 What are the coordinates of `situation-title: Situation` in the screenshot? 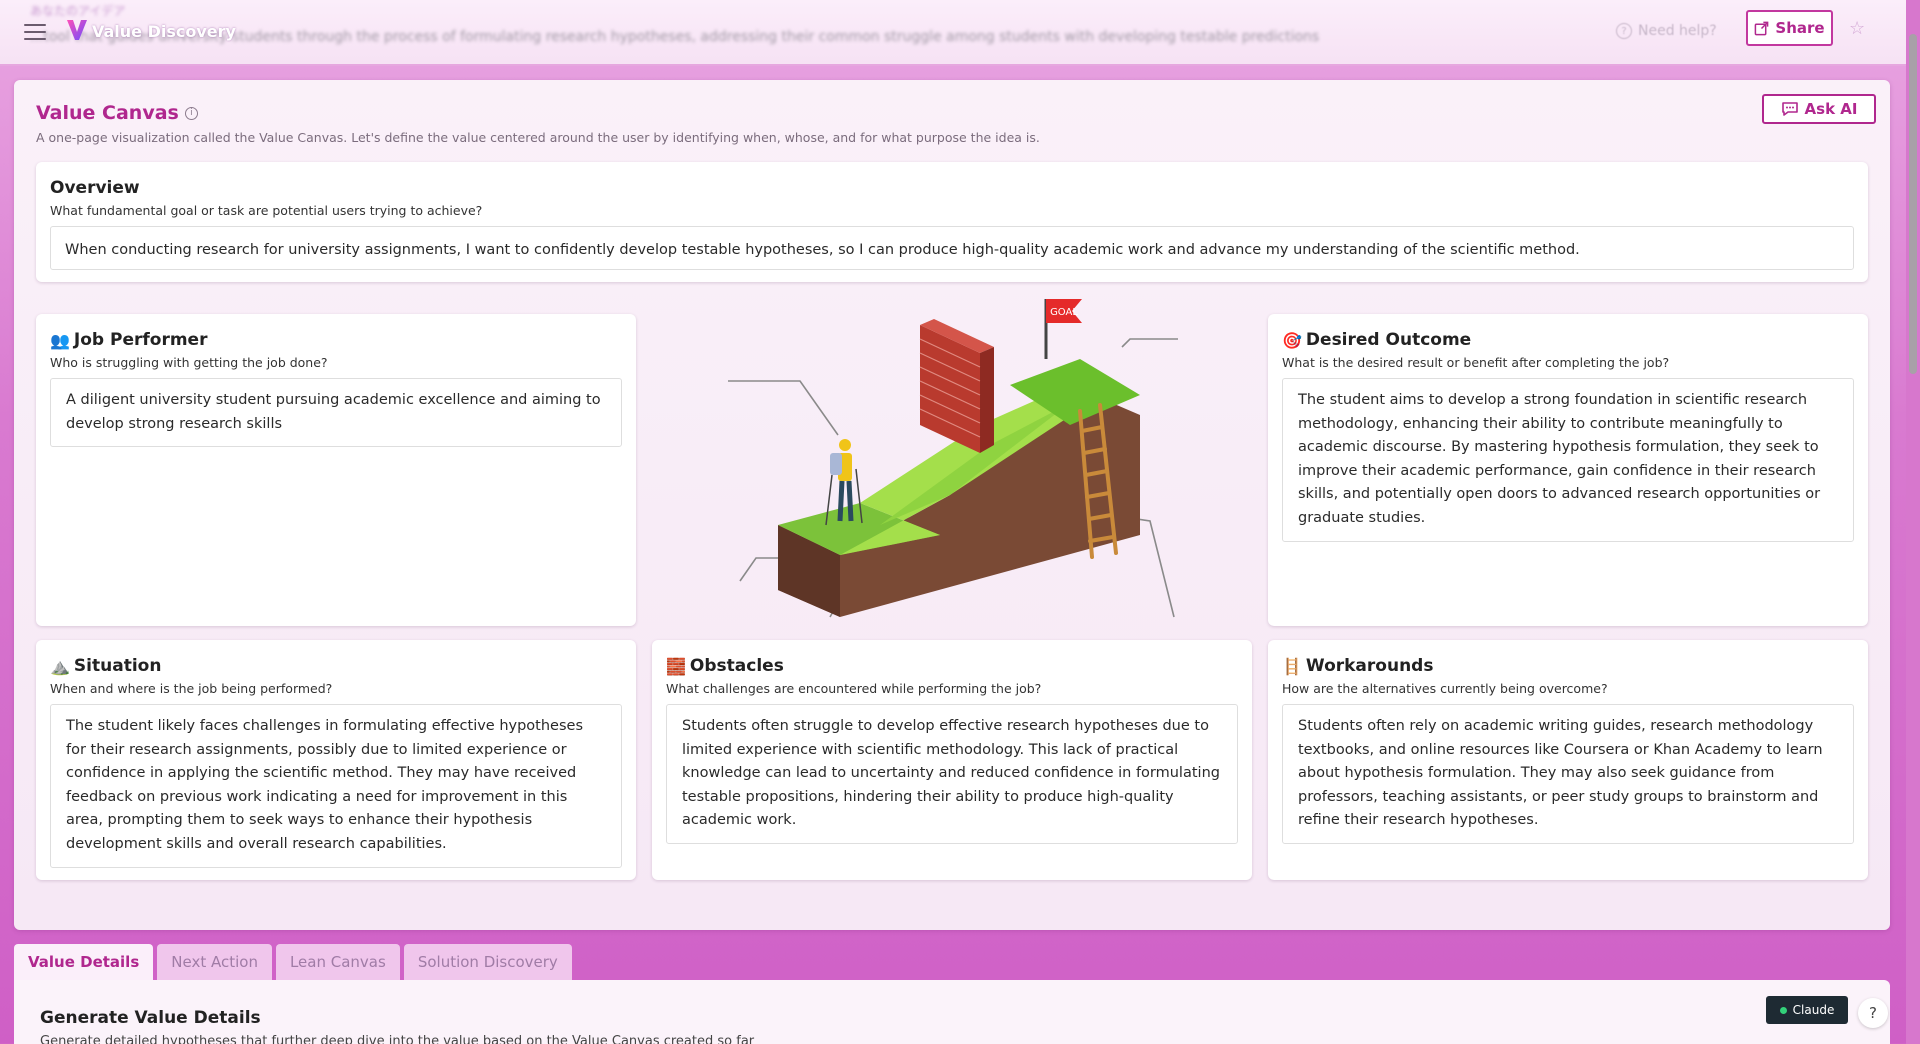 It's located at (117, 666).